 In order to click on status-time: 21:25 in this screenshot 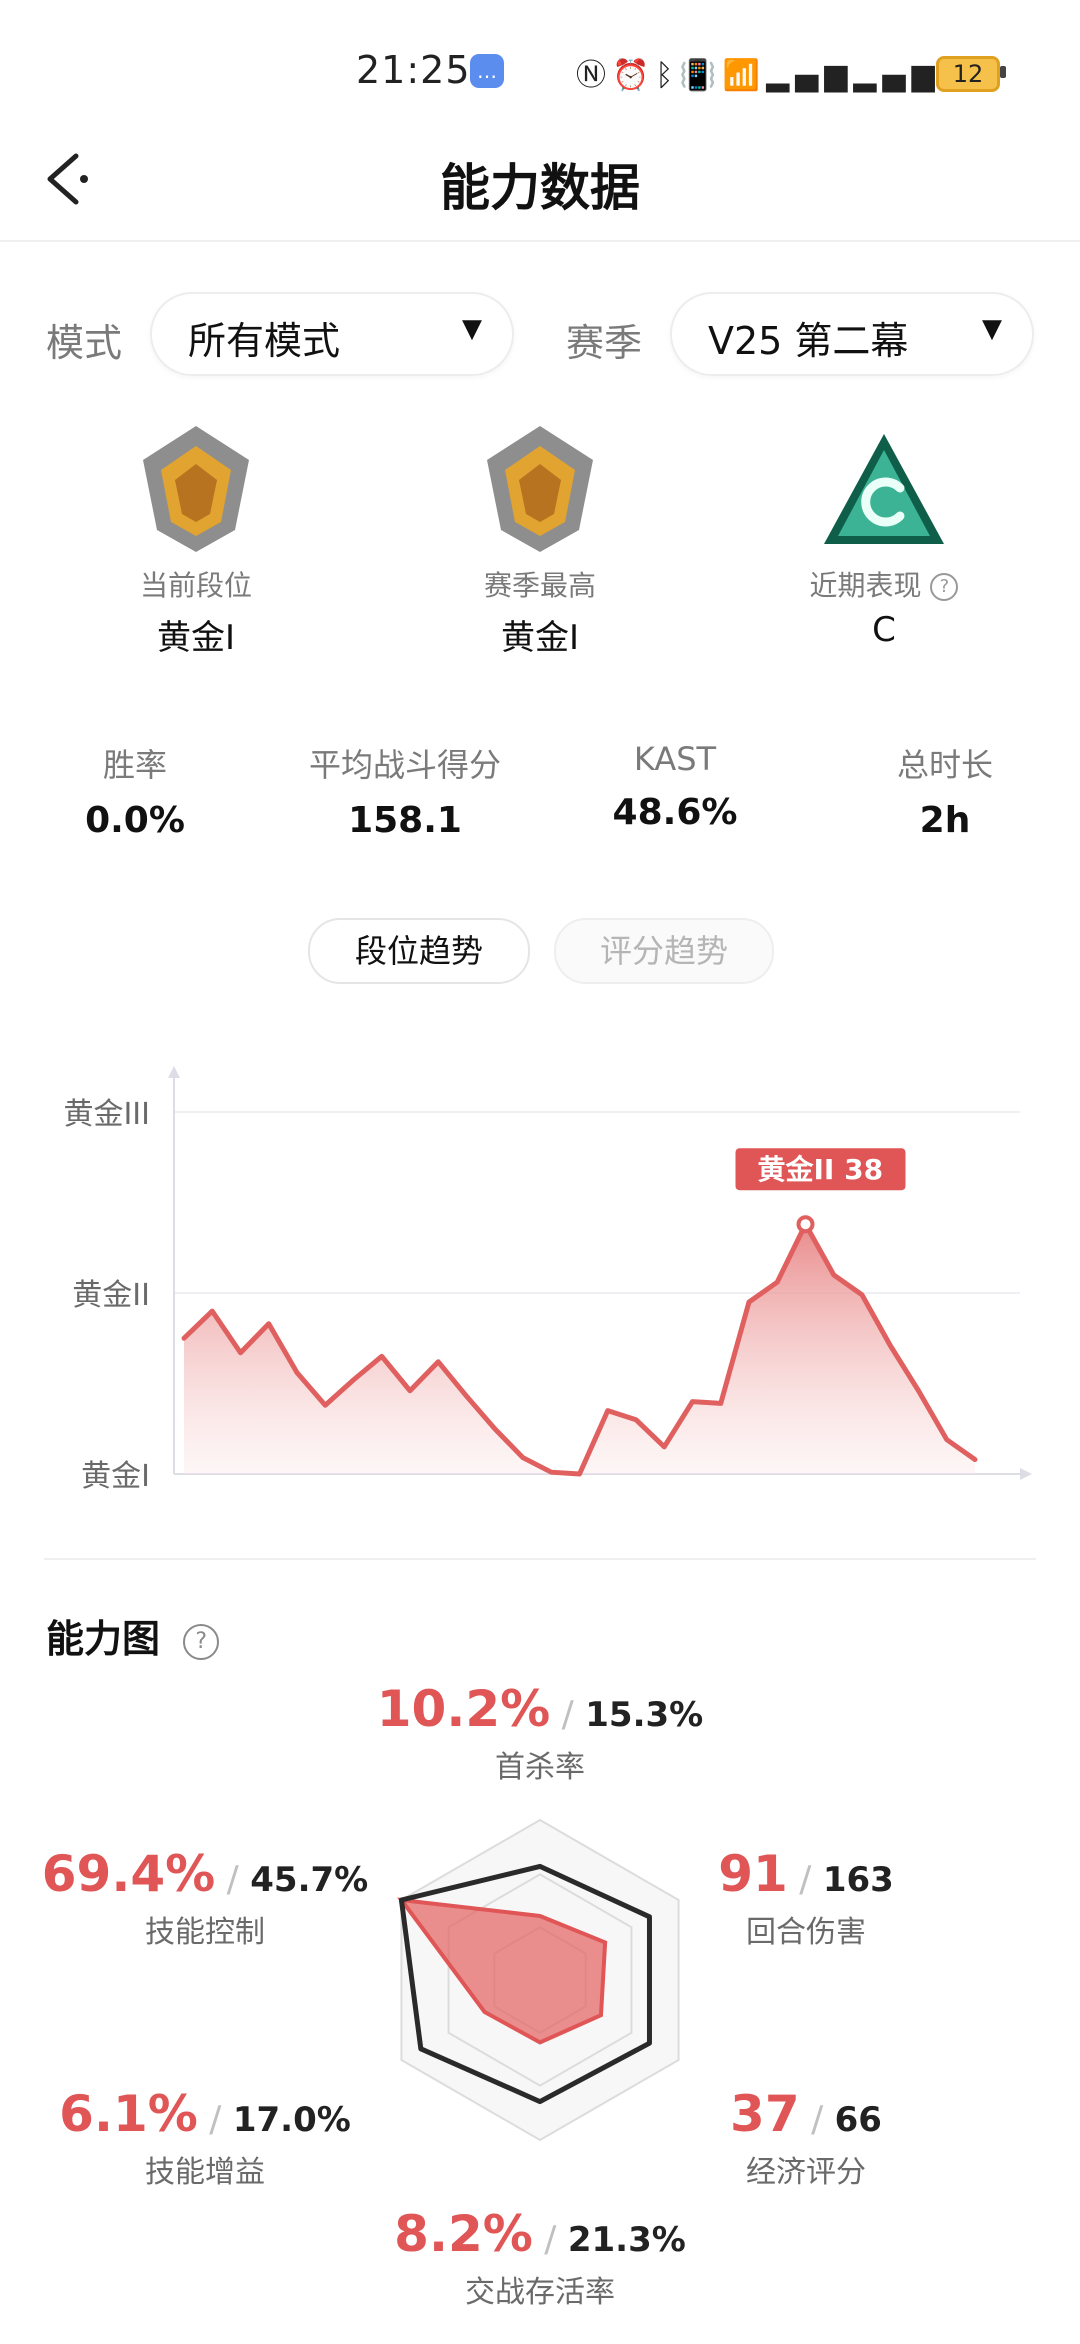, I will do `click(413, 70)`.